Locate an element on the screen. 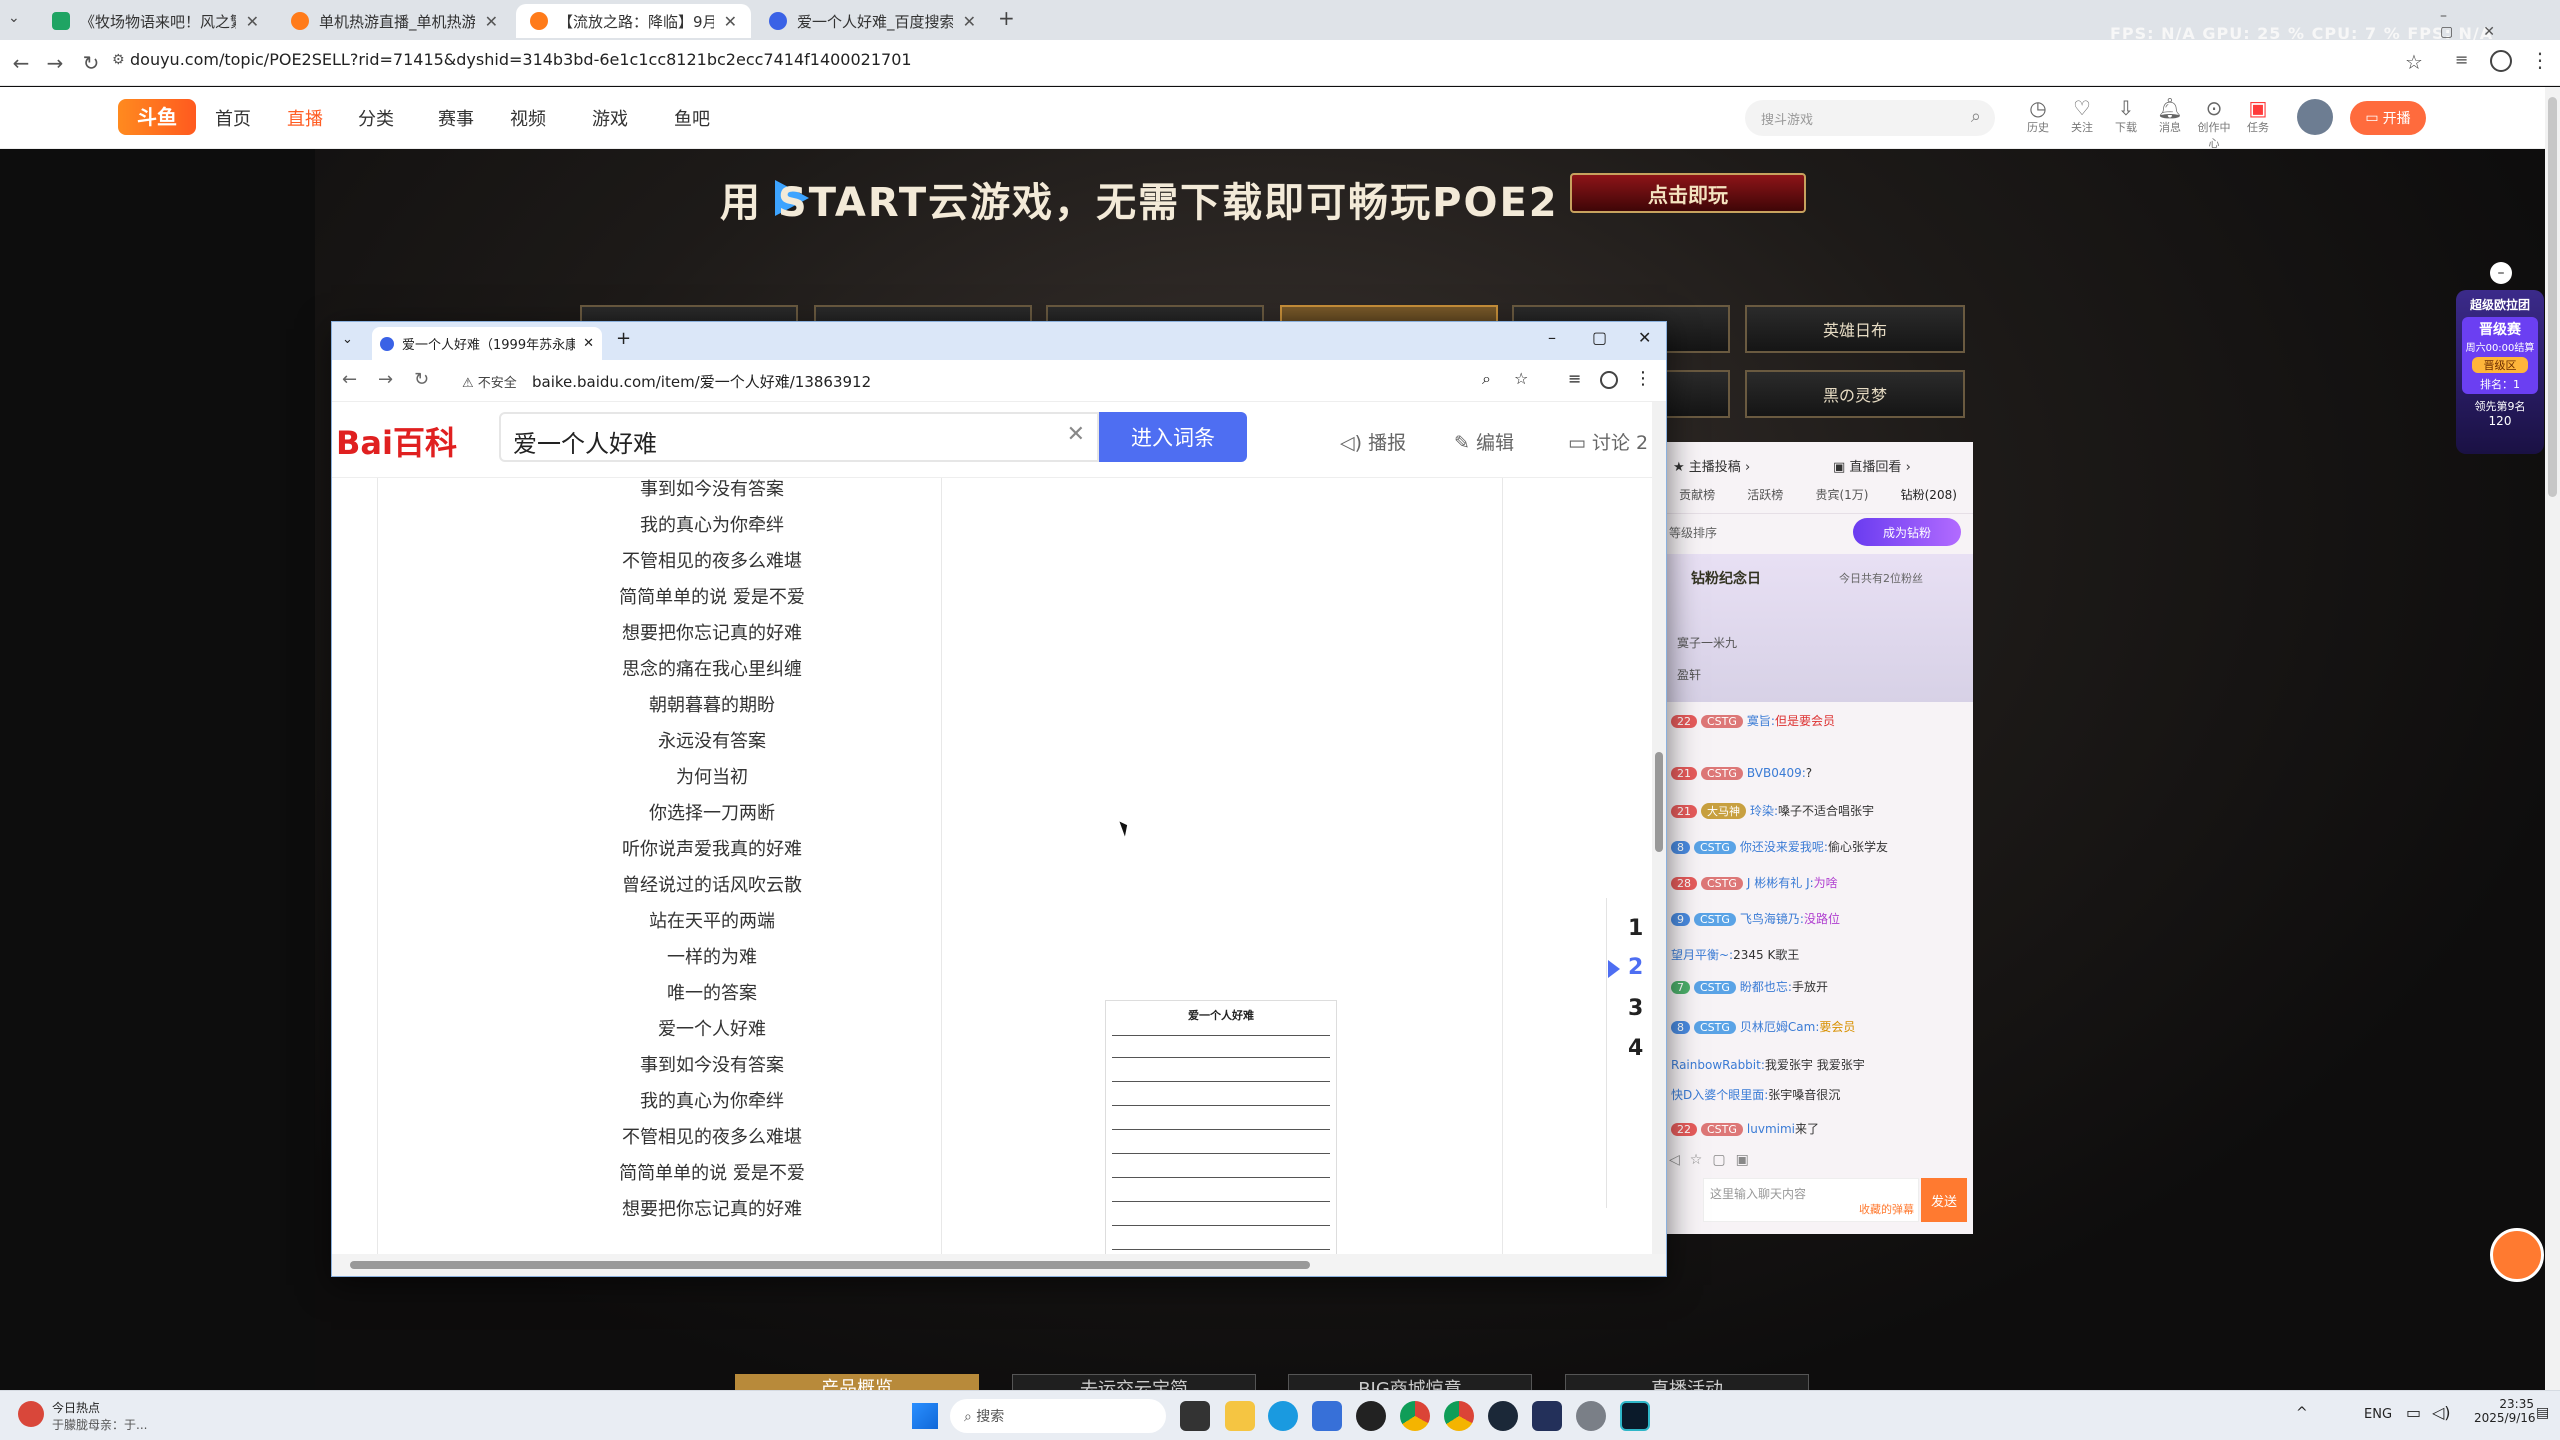 This screenshot has width=2560, height=1440. page-number-4: 4 is located at coordinates (1635, 1048).